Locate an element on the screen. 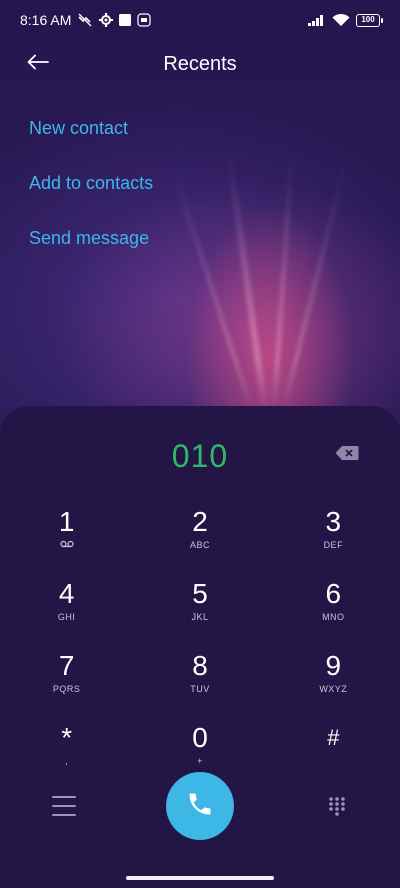 The image size is (400, 888). key-letters: , is located at coordinates (67, 761).